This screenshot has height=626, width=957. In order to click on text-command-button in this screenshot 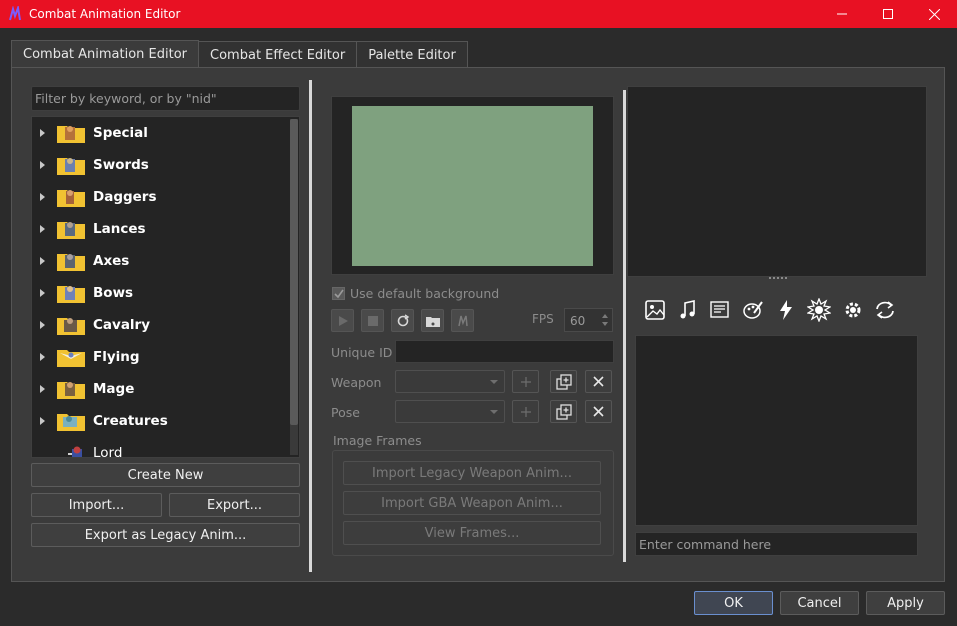, I will do `click(720, 310)`.